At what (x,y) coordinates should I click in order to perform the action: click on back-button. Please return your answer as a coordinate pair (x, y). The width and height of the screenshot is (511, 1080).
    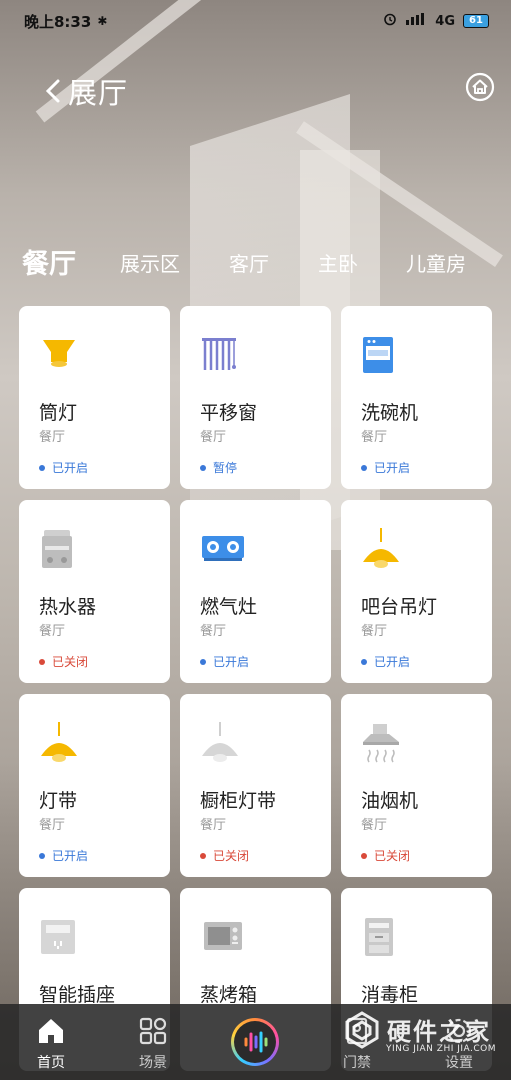
    Looking at the image, I should click on (53, 90).